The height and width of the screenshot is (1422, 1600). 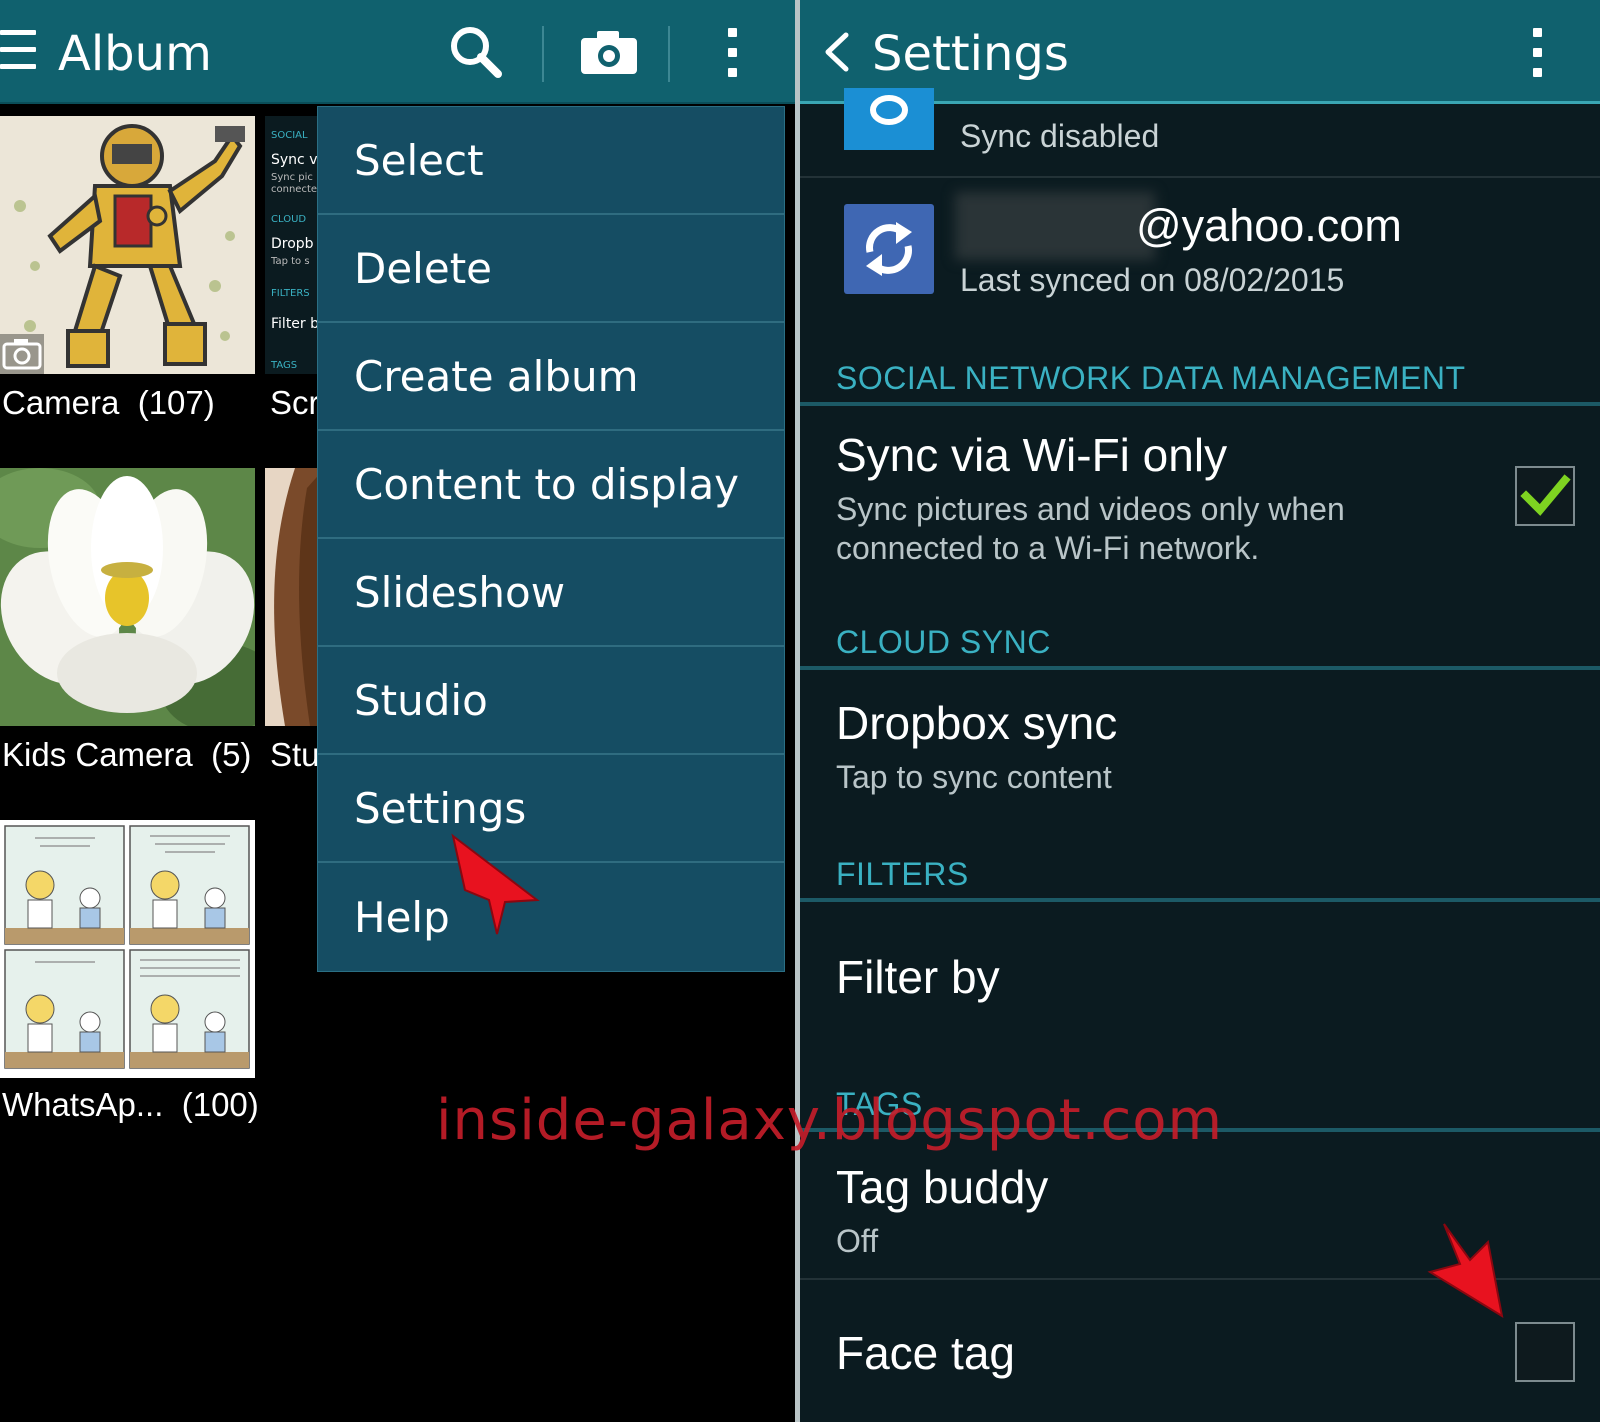 I want to click on account-2-status: Last synced on 08/02/2015, so click(x=1152, y=280).